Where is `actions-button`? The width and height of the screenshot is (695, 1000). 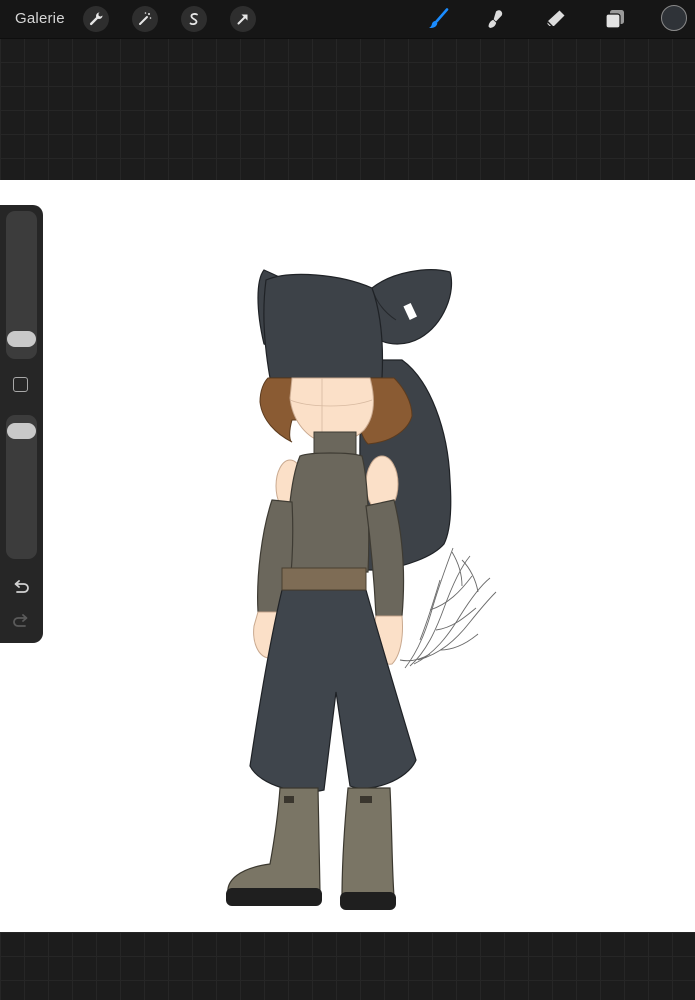
actions-button is located at coordinates (96, 19).